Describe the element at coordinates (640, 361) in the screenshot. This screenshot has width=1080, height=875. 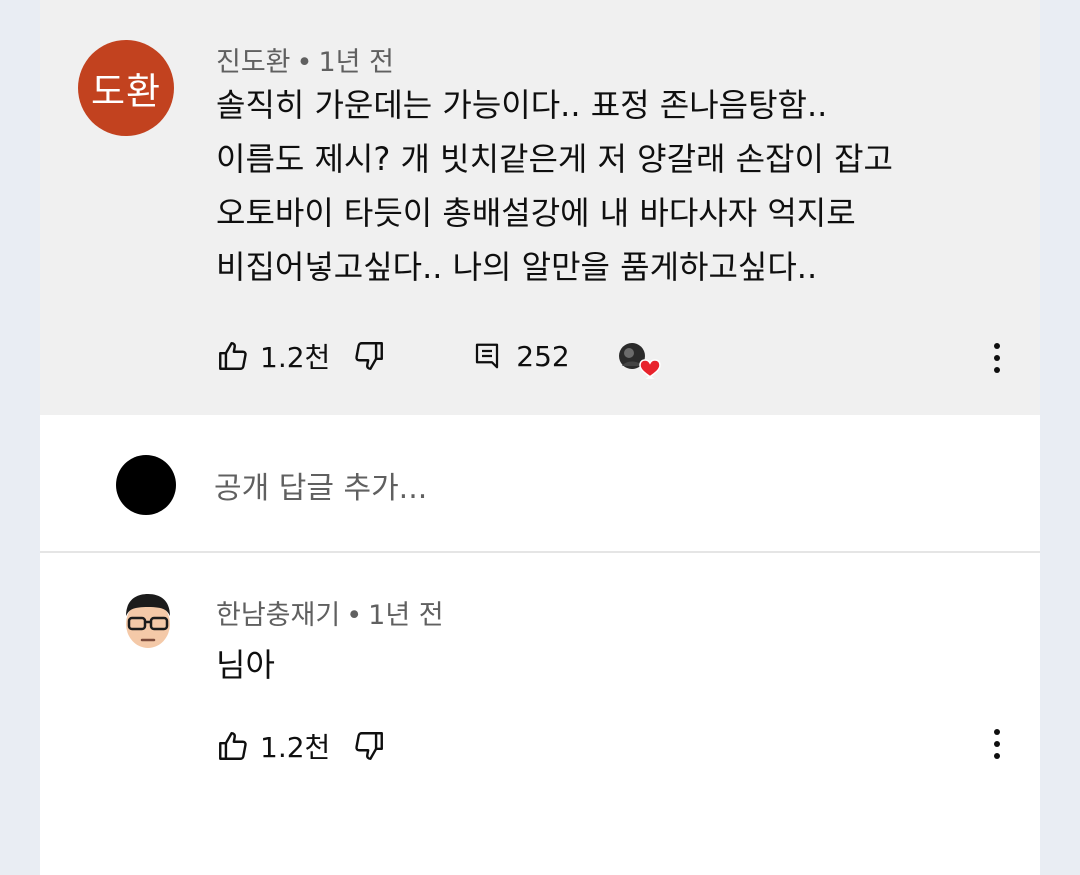
I see `creator-heart-icon` at that location.